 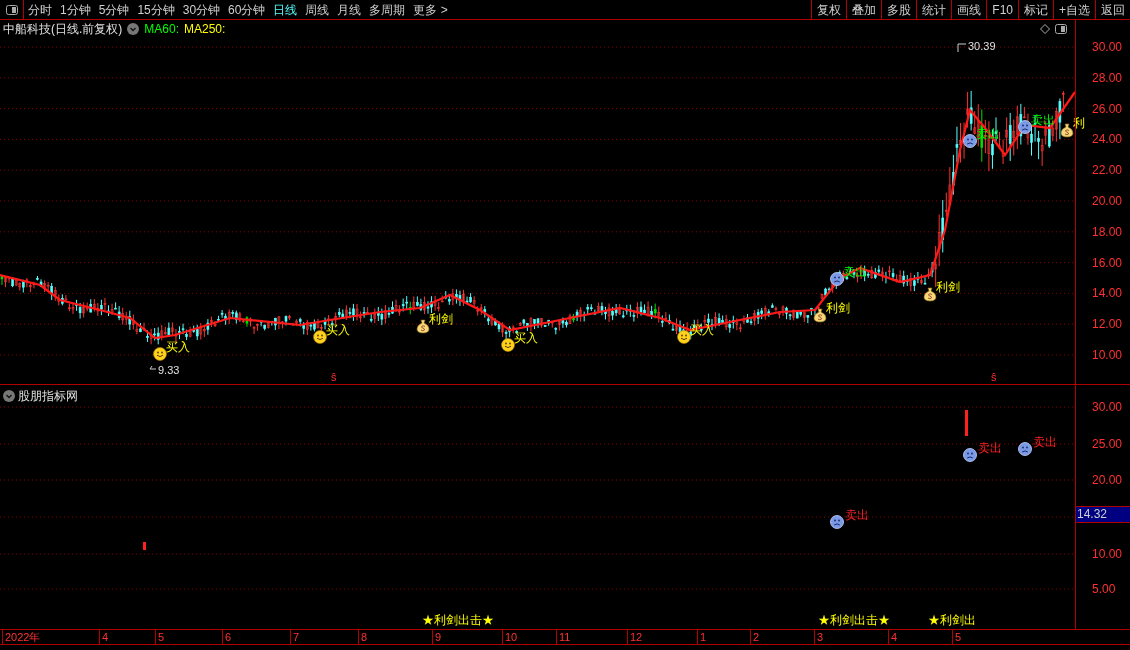 I want to click on diamond-icon, so click(x=1045, y=29).